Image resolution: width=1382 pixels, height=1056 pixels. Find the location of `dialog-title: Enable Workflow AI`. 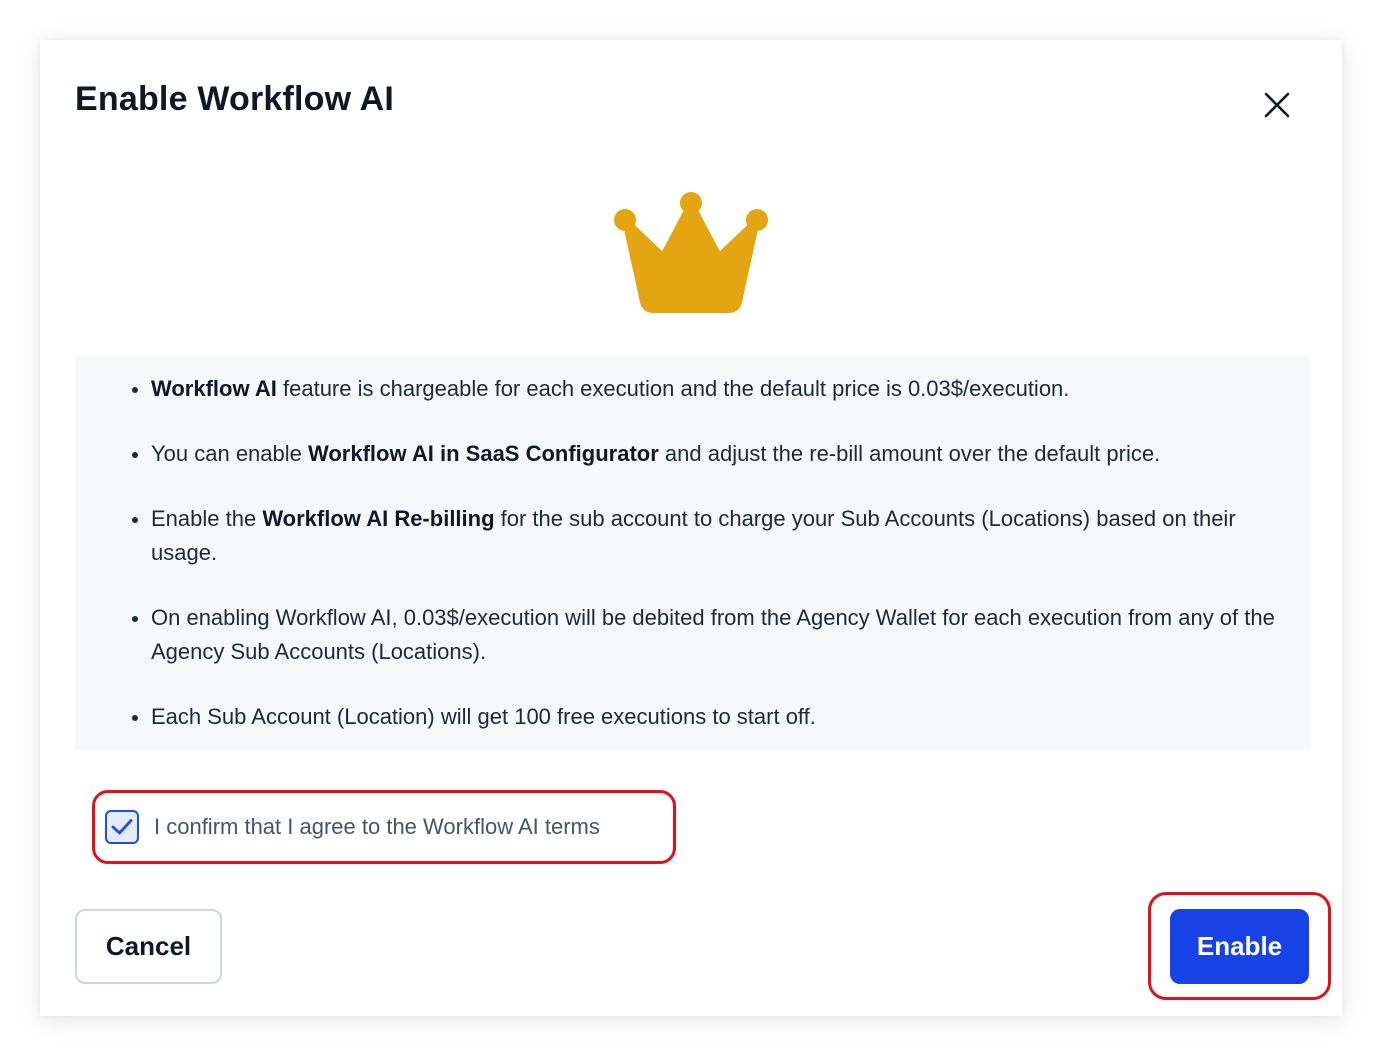

dialog-title: Enable Workflow AI is located at coordinates (235, 99).